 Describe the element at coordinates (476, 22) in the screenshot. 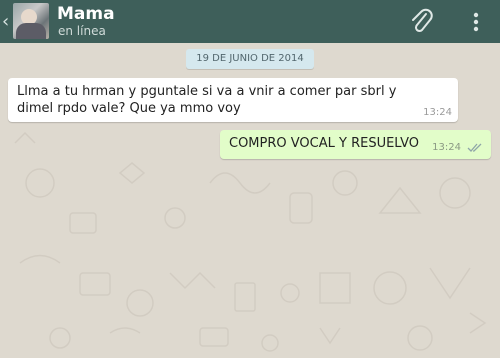

I see `overflow-menu-icon` at that location.